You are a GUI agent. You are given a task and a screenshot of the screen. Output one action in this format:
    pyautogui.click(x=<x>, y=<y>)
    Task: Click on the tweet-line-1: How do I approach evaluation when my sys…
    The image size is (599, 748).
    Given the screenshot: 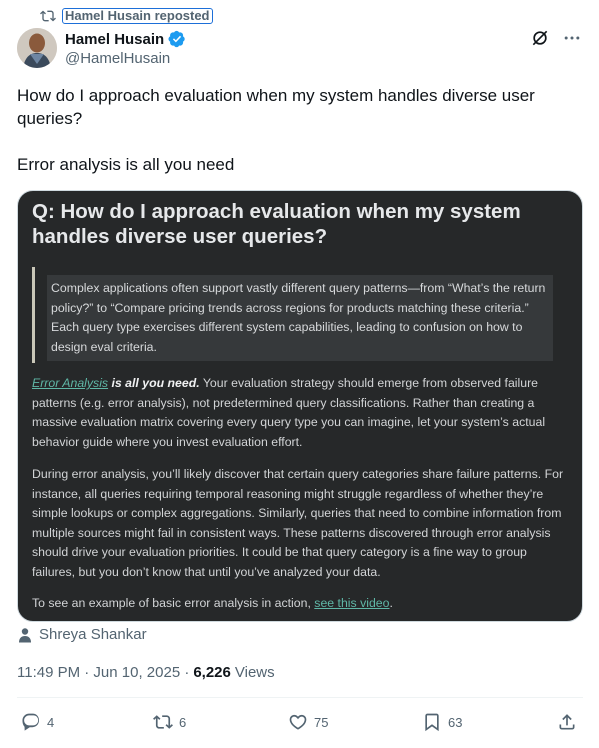 What is the action you would take?
    pyautogui.click(x=276, y=107)
    